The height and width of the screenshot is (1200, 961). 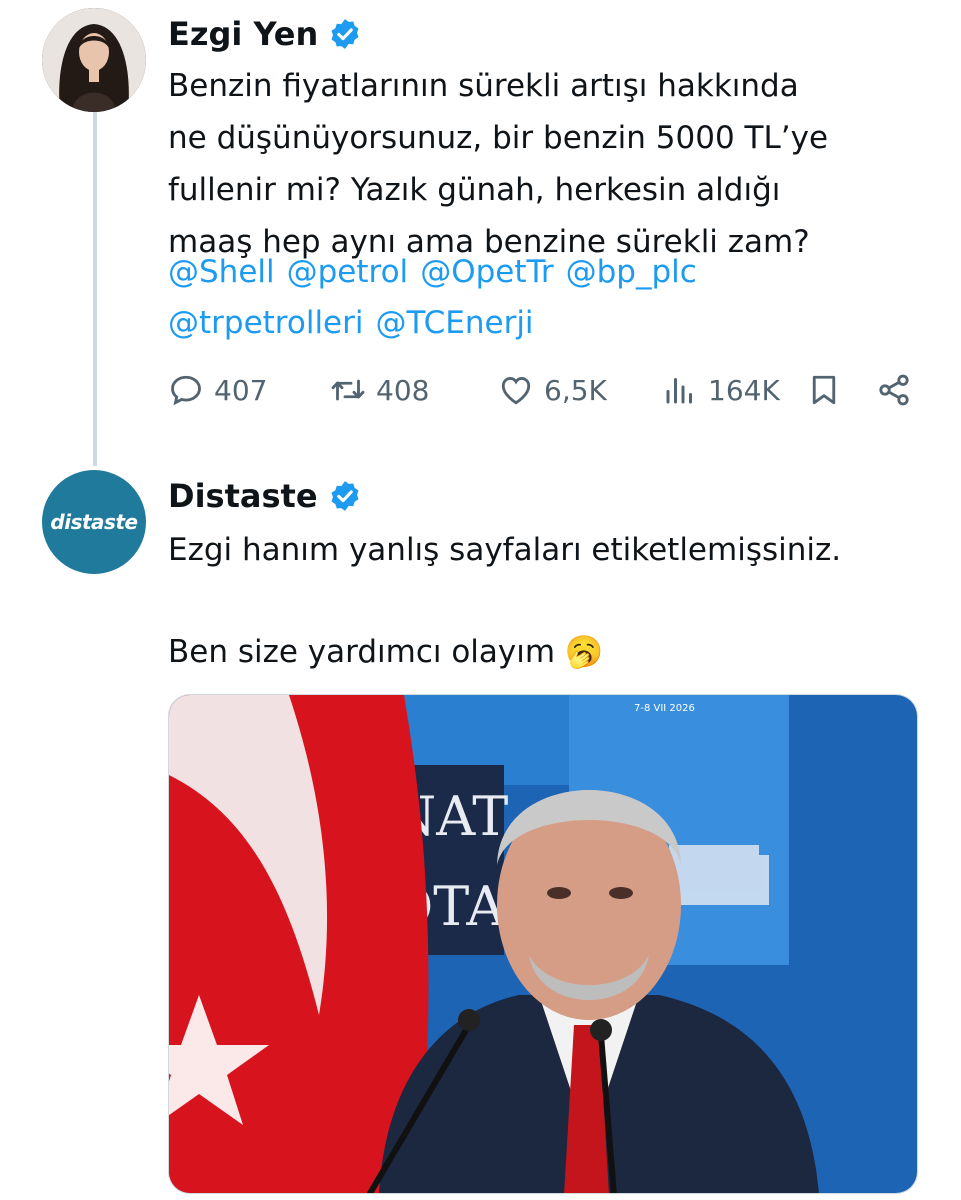 I want to click on mention-link: @TCEnerji, so click(x=455, y=323).